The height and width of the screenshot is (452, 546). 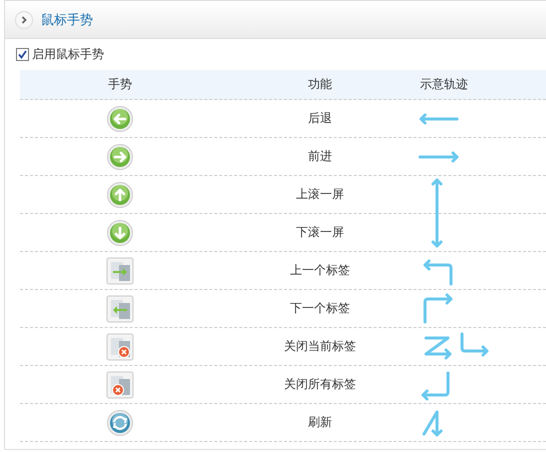 What do you see at coordinates (120, 346) in the screenshot?
I see `tab-close-icon` at bounding box center [120, 346].